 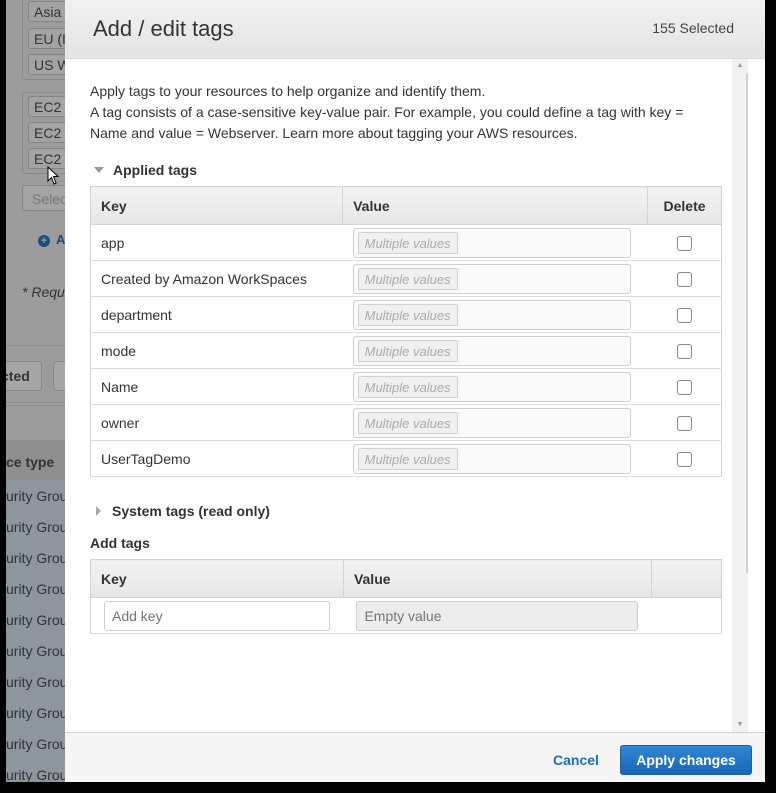 What do you see at coordinates (163, 28) in the screenshot?
I see `modal-title: Add / edit tags` at bounding box center [163, 28].